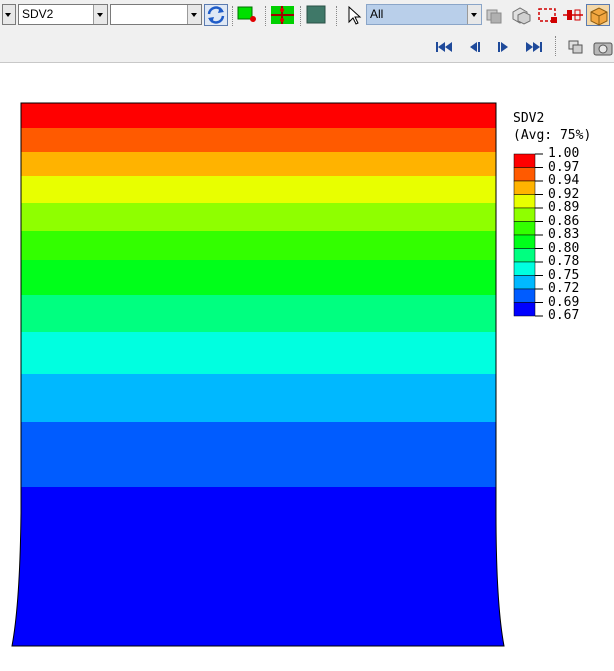 This screenshot has height=671, width=614. I want to click on camera-icon, so click(603, 49).